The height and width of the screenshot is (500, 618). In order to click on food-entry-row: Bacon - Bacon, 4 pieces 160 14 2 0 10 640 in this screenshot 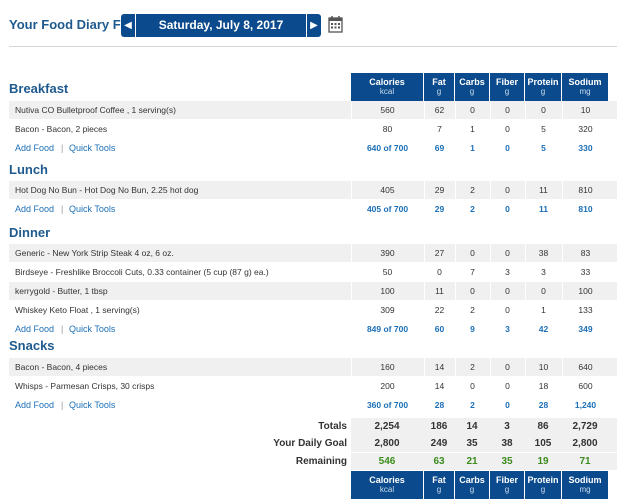, I will do `click(313, 367)`.